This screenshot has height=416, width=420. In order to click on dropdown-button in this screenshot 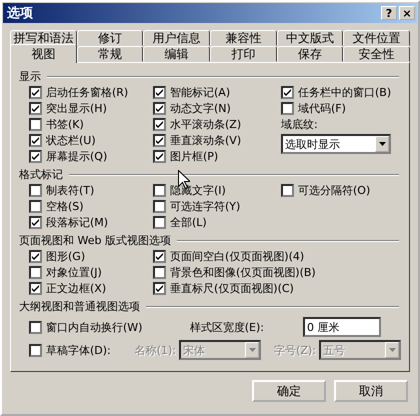, I will do `click(382, 144)`.